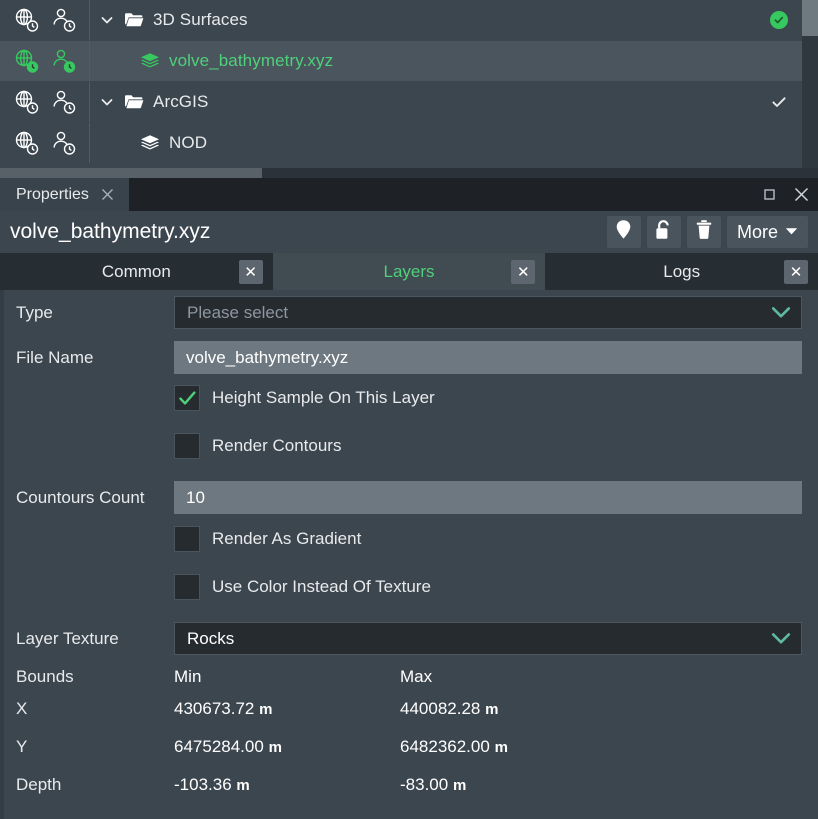 This screenshot has height=819, width=818. What do you see at coordinates (238, 312) in the screenshot?
I see `type-select-value: Please select` at bounding box center [238, 312].